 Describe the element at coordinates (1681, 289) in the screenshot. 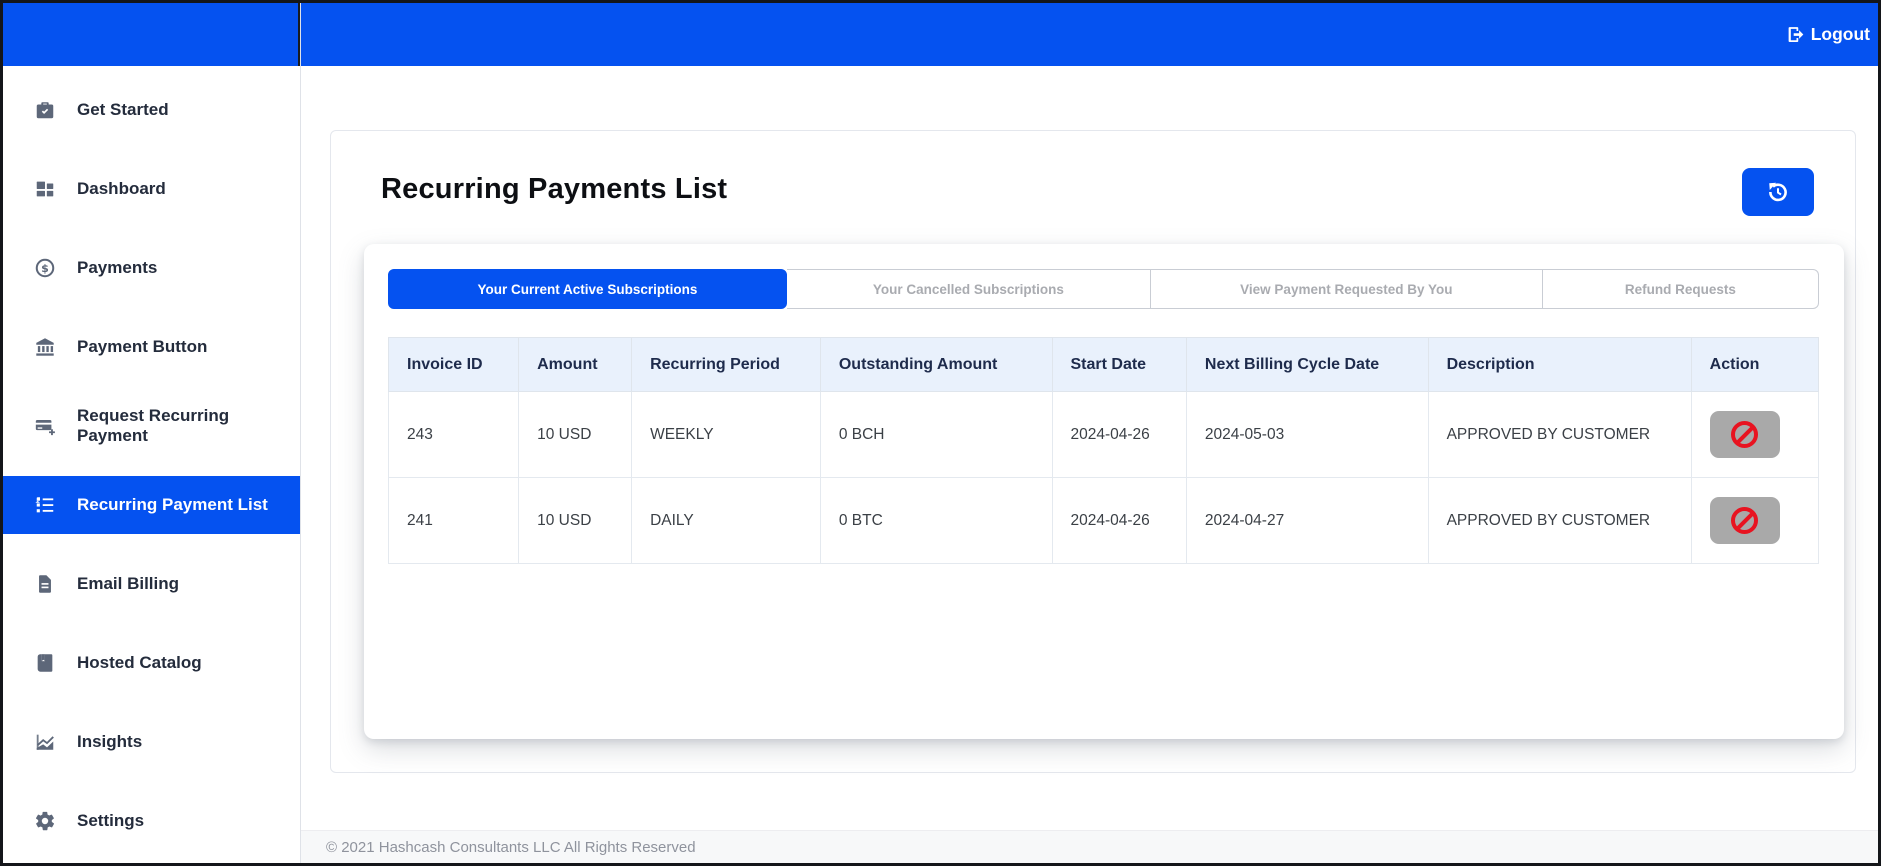

I see `tab-refund-requests: Refund Requests` at that location.